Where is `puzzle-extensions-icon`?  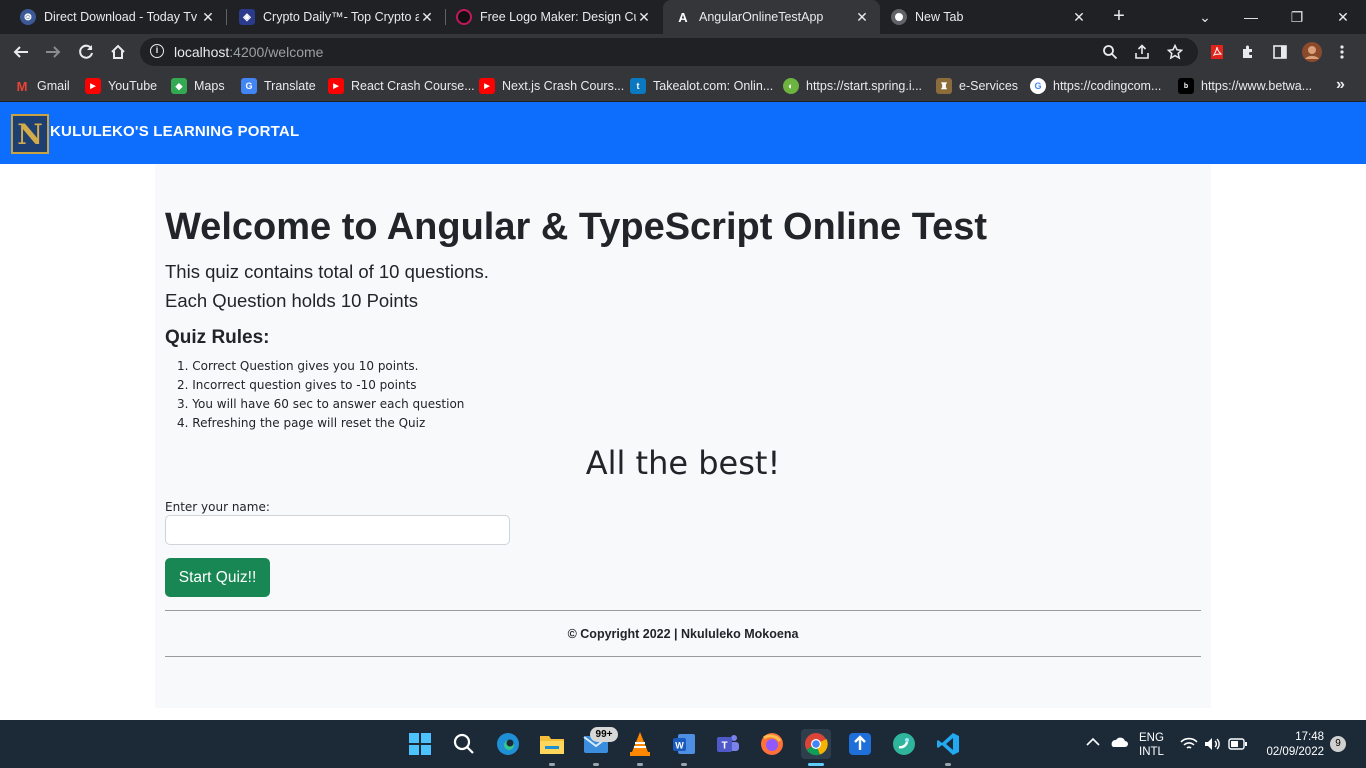
puzzle-extensions-icon is located at coordinates (1248, 52).